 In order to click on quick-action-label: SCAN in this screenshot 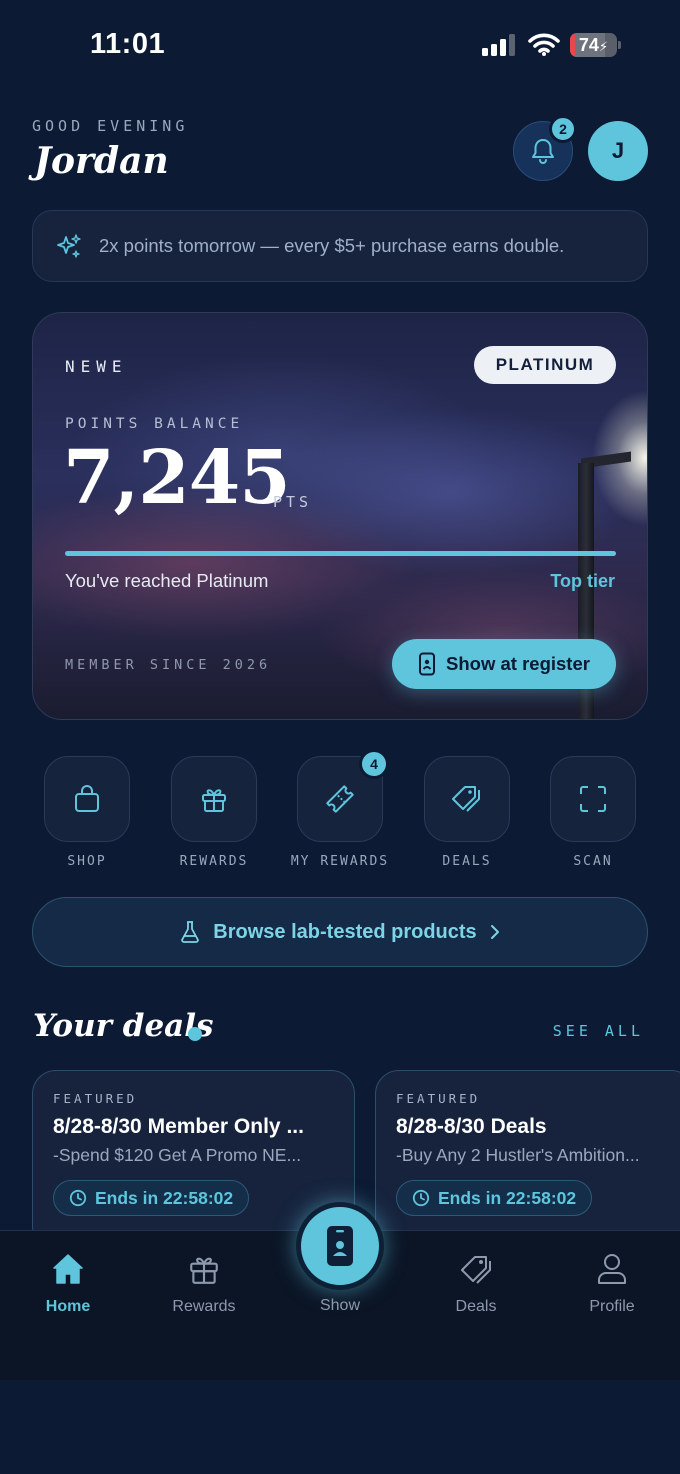, I will do `click(593, 861)`.